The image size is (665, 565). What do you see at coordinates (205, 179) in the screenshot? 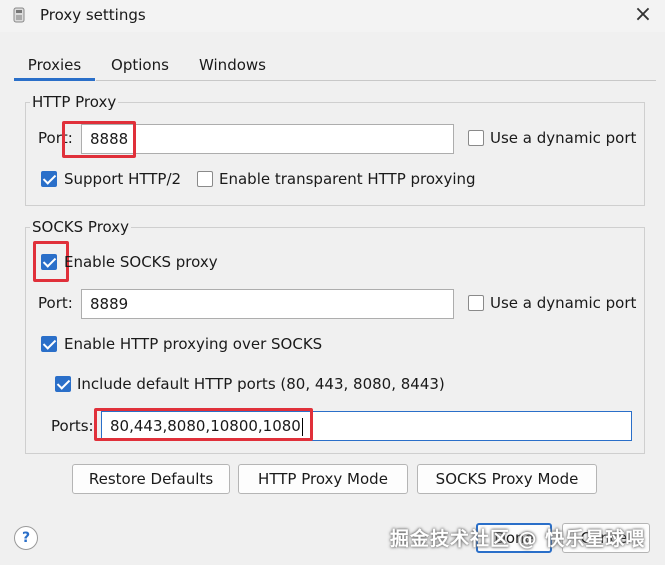
I see `transparent-proxy-checkbox` at bounding box center [205, 179].